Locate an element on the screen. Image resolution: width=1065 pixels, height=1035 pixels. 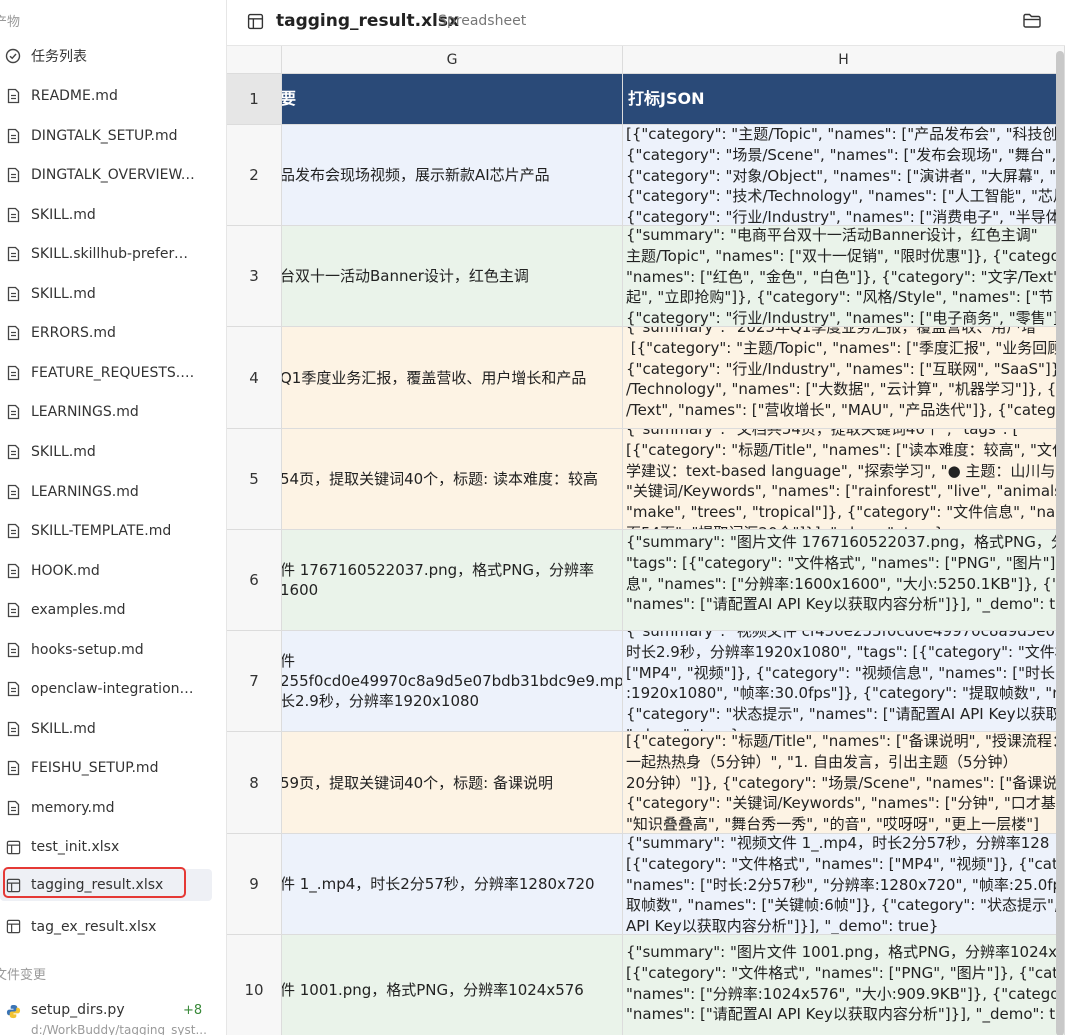
vertical-scrollbar is located at coordinates (1060, 543).